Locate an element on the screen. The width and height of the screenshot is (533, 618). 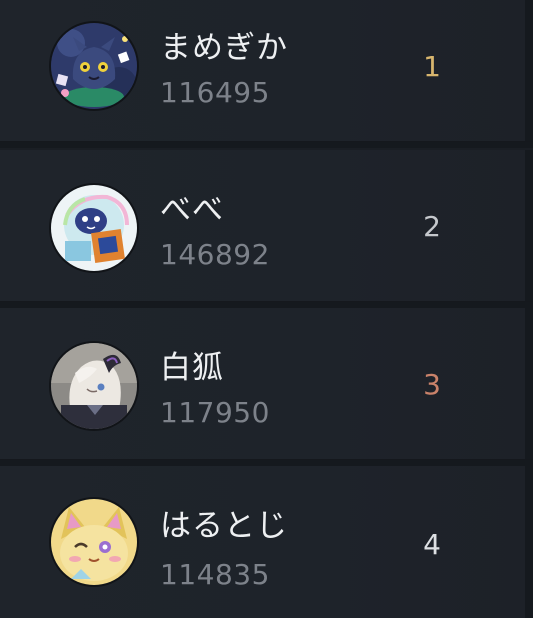
yellow-cat-avatar-icon is located at coordinates (94, 542).